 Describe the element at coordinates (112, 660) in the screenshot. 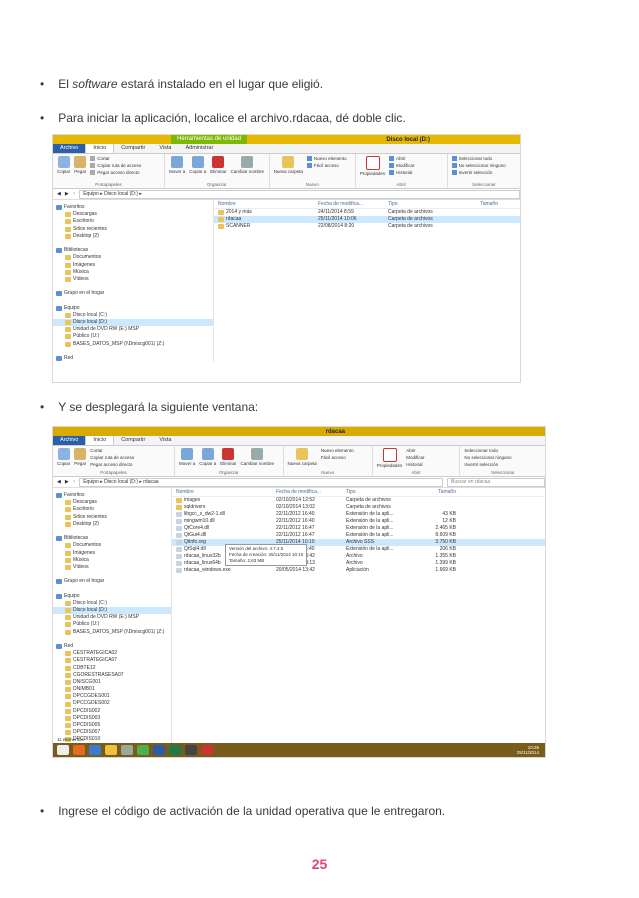

I see `nav-item: CESTRATEGICA07` at that location.